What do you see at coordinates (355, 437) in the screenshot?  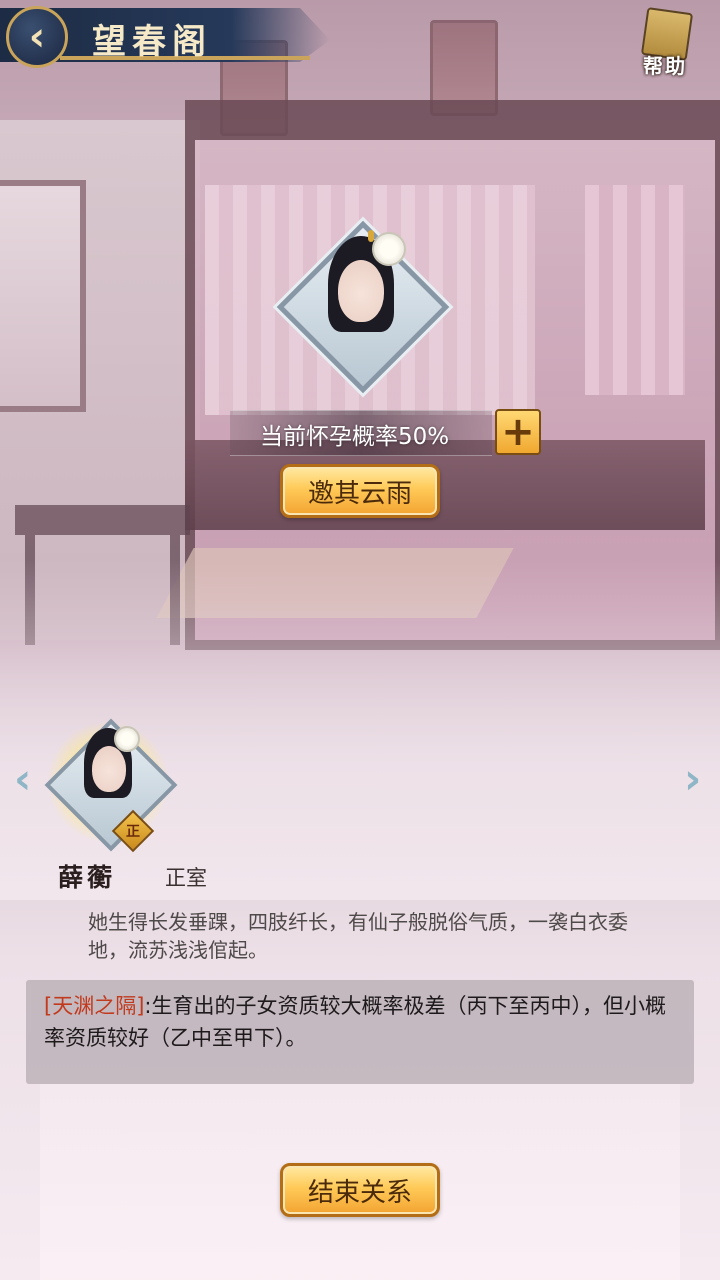 I see `pregnancy-probability: 当前怀孕概率50%` at bounding box center [355, 437].